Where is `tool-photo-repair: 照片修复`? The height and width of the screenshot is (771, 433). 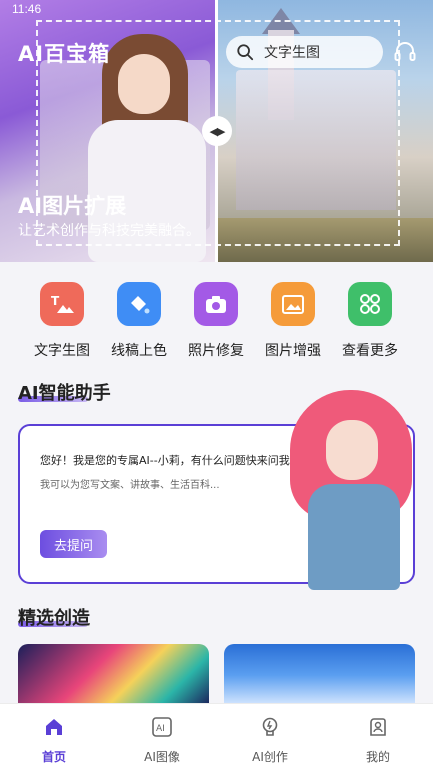
tool-photo-repair: 照片修复 is located at coordinates (216, 321).